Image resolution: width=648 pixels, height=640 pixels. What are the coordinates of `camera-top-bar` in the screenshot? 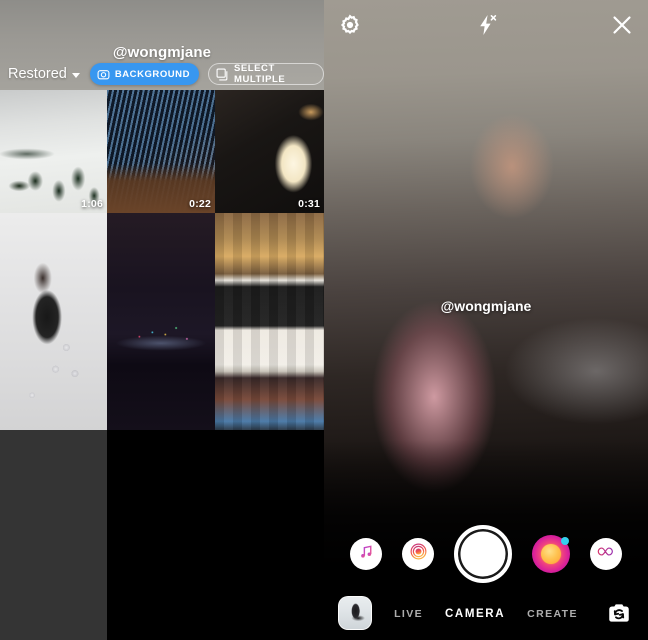 It's located at (486, 24).